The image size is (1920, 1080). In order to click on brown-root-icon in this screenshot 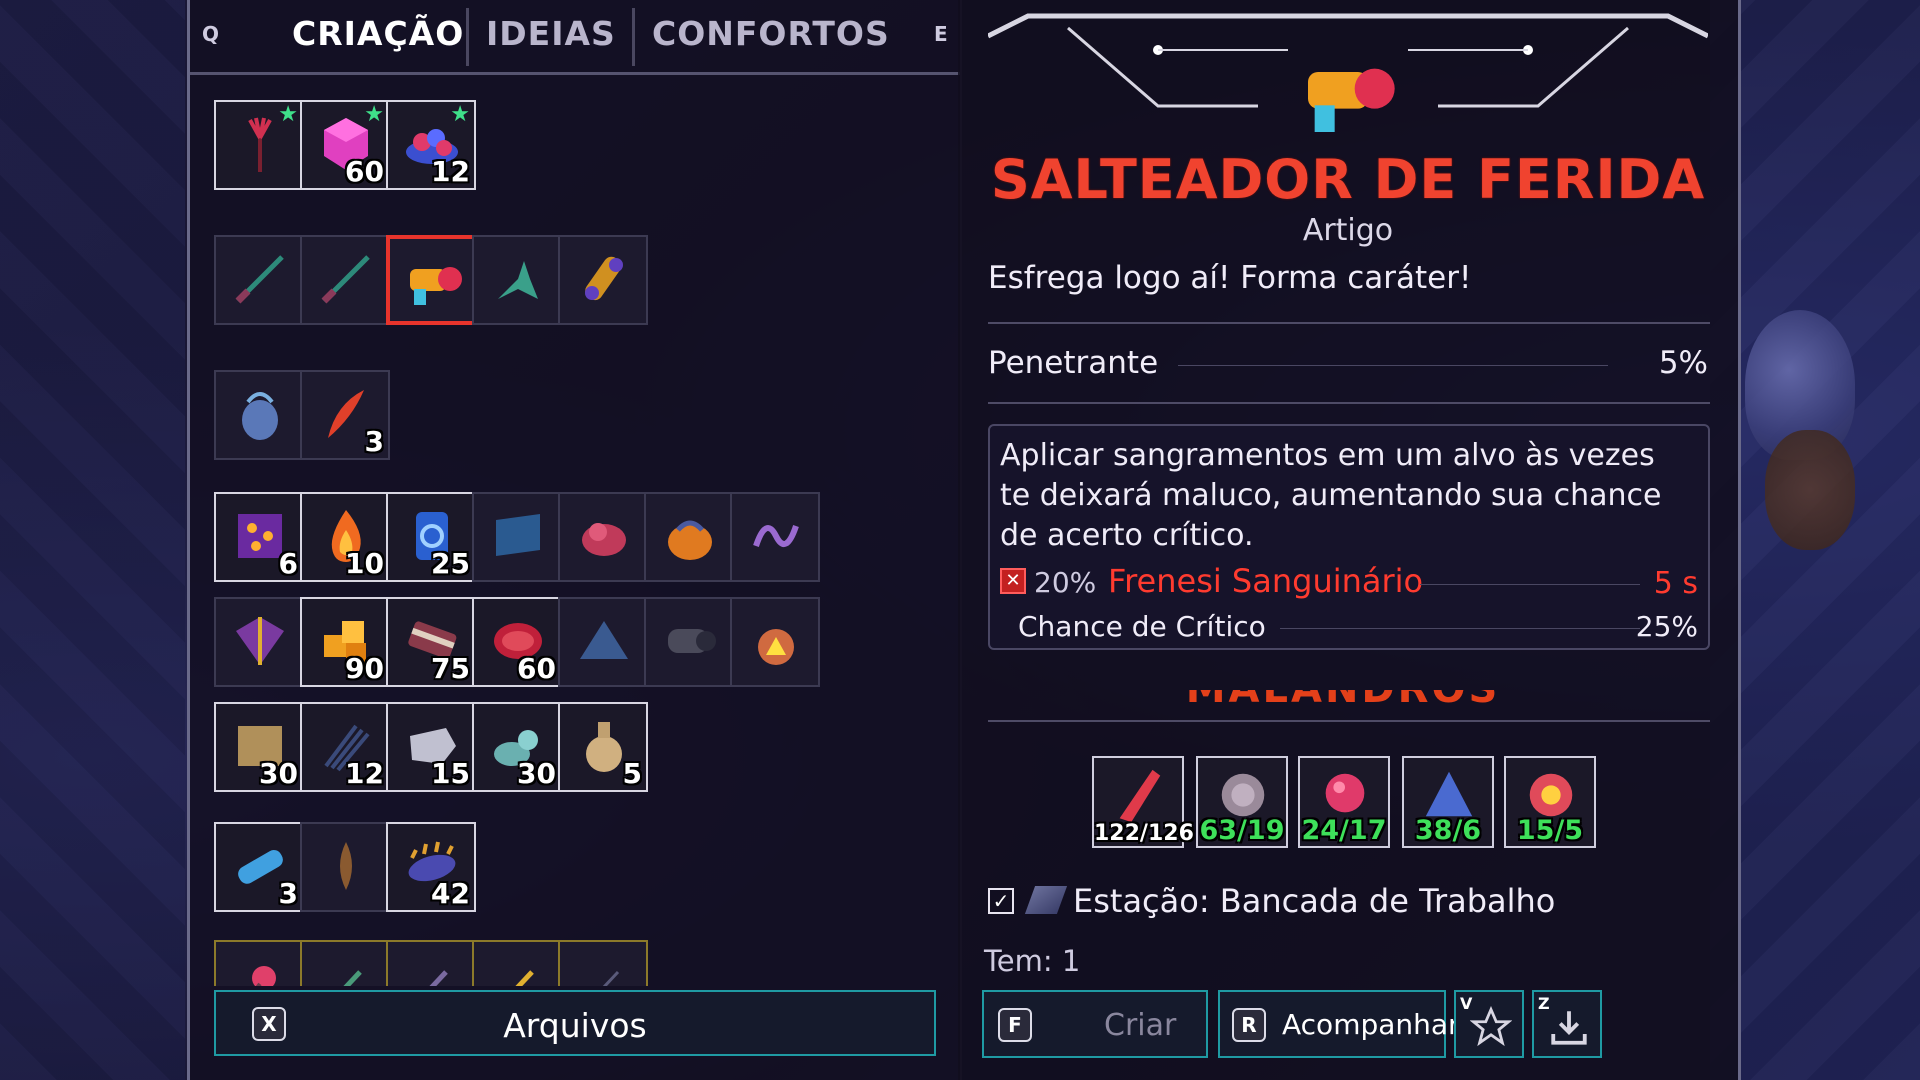, I will do `click(346, 866)`.